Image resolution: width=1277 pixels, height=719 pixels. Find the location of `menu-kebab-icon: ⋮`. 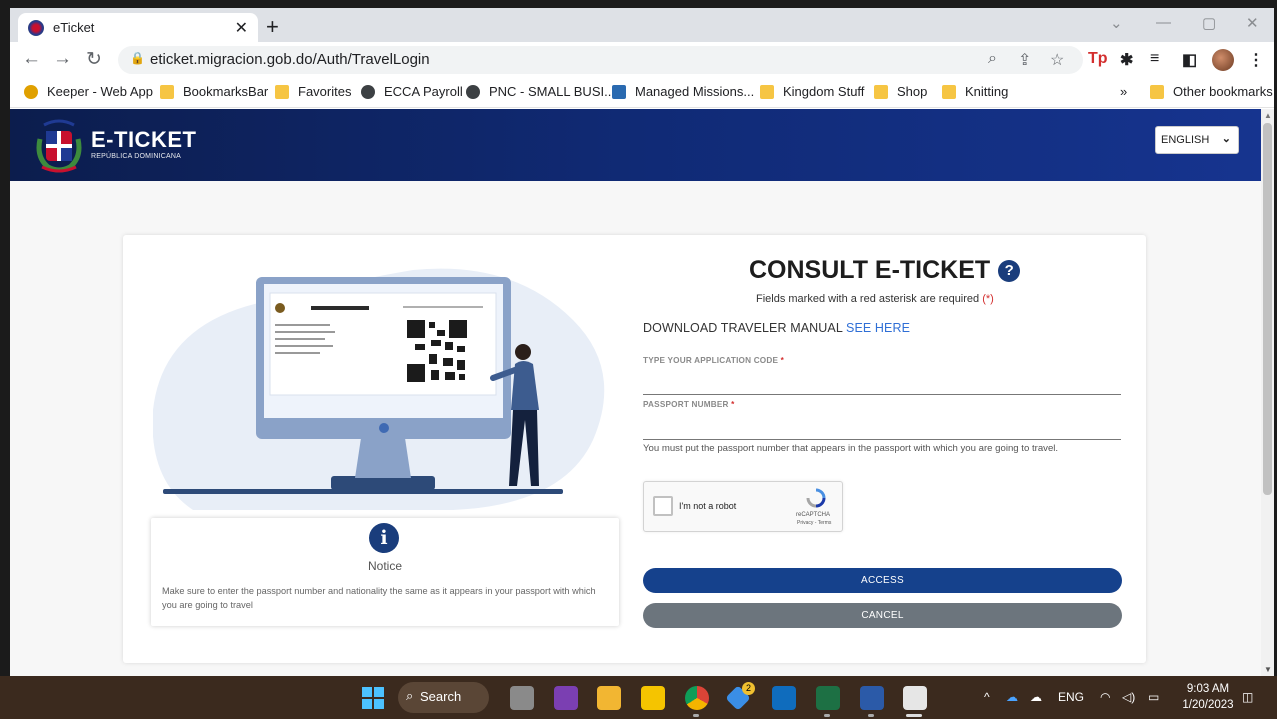

menu-kebab-icon: ⋮ is located at coordinates (1256, 60).